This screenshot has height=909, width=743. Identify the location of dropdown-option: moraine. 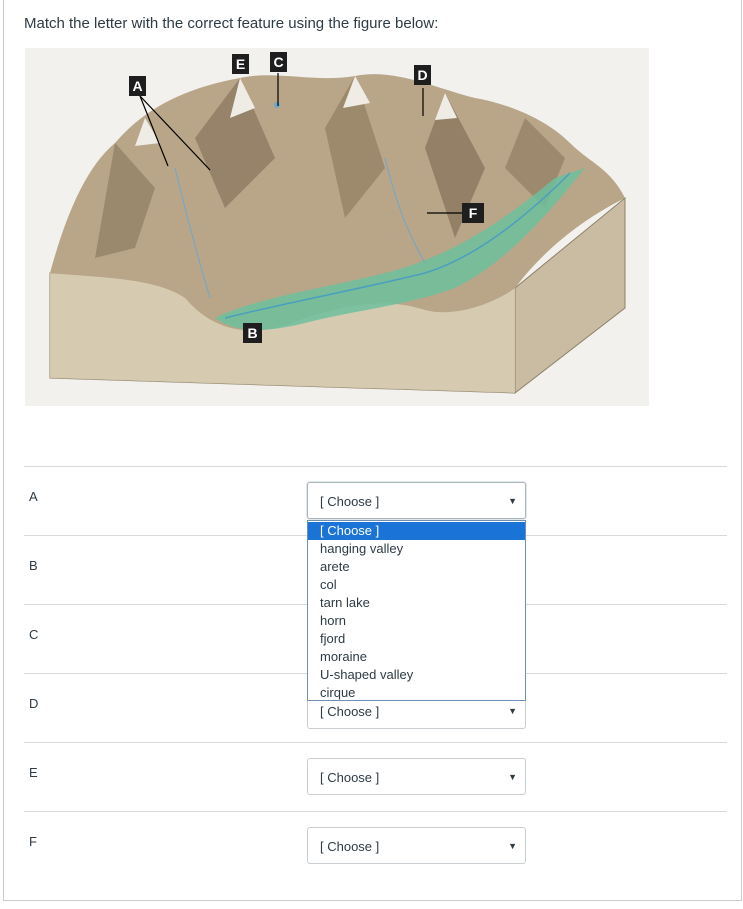
(416, 657).